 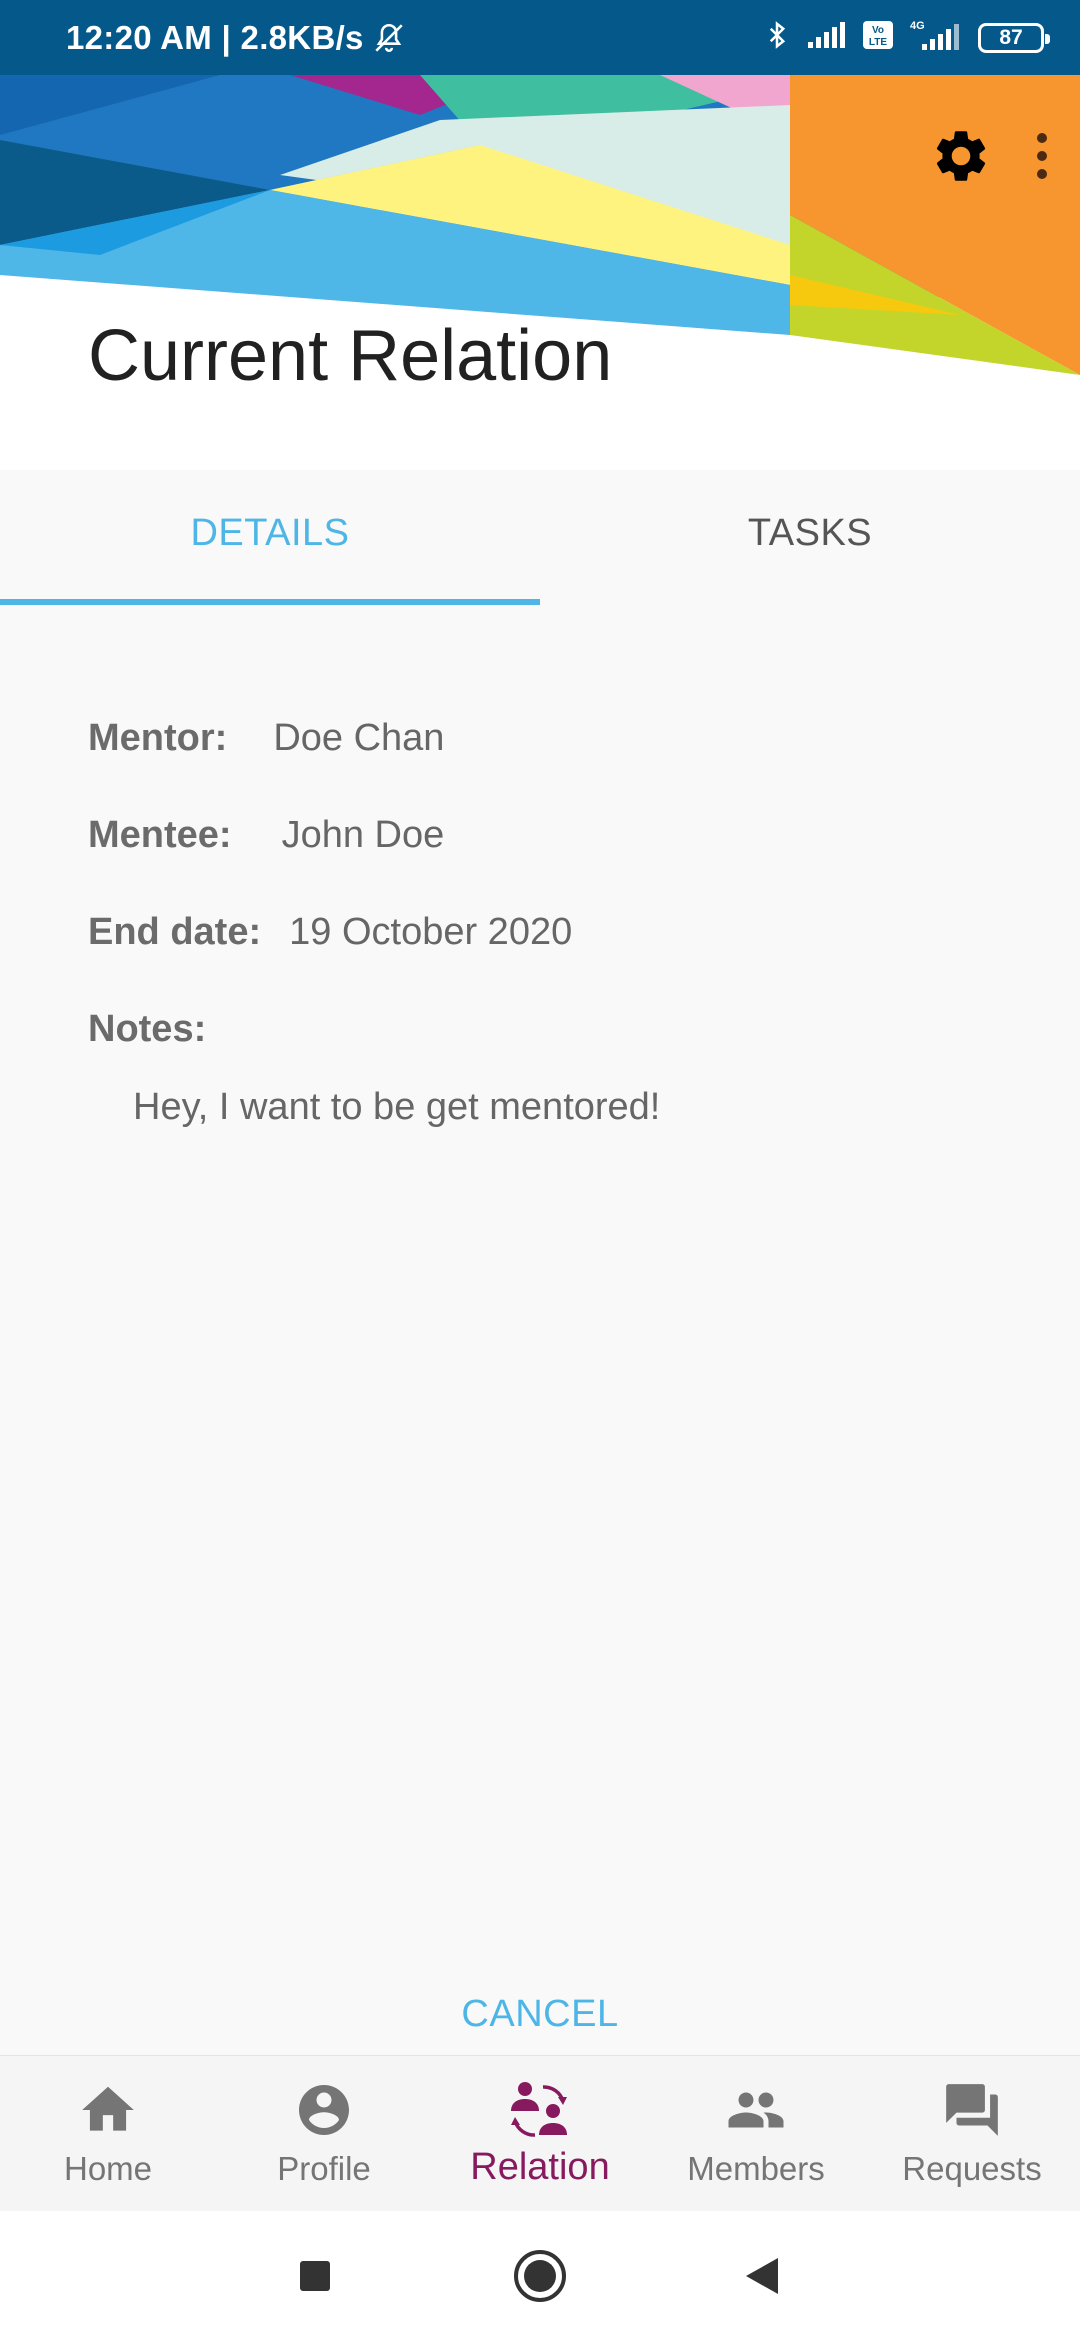 I want to click on status-left: 12:20 AM | 2.8KB/s, so click(x=236, y=37).